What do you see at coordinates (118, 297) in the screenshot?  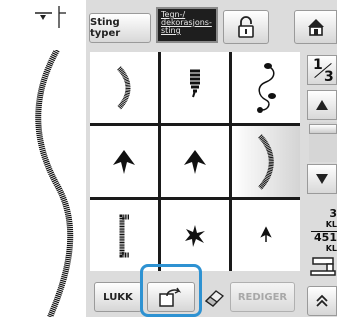 I see `close-button: LUKK` at bounding box center [118, 297].